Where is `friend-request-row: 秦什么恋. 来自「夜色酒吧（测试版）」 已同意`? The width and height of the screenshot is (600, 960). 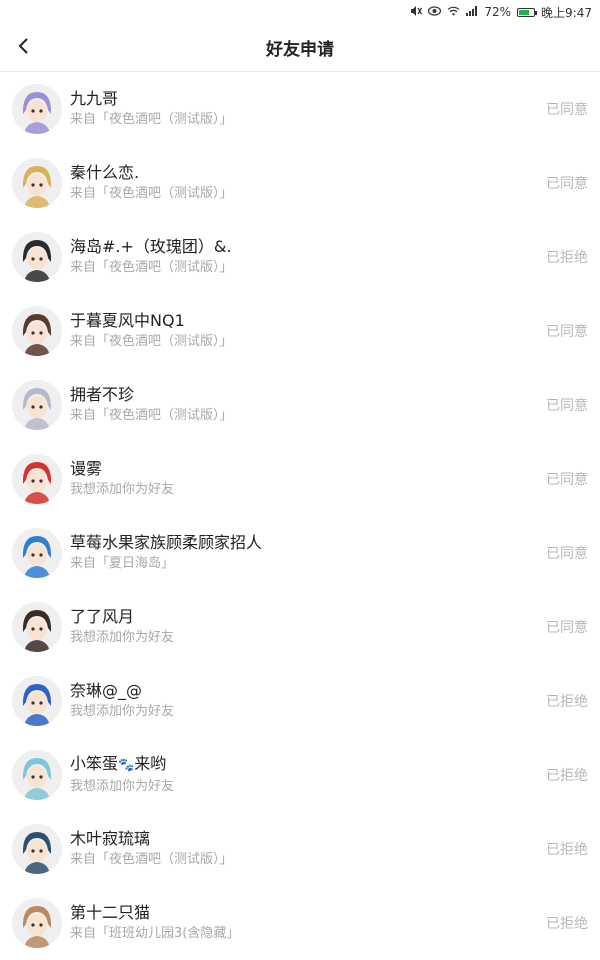
friend-request-row: 秦什么恋. 来自「夜色酒吧（测试版）」 已同意 is located at coordinates (300, 183).